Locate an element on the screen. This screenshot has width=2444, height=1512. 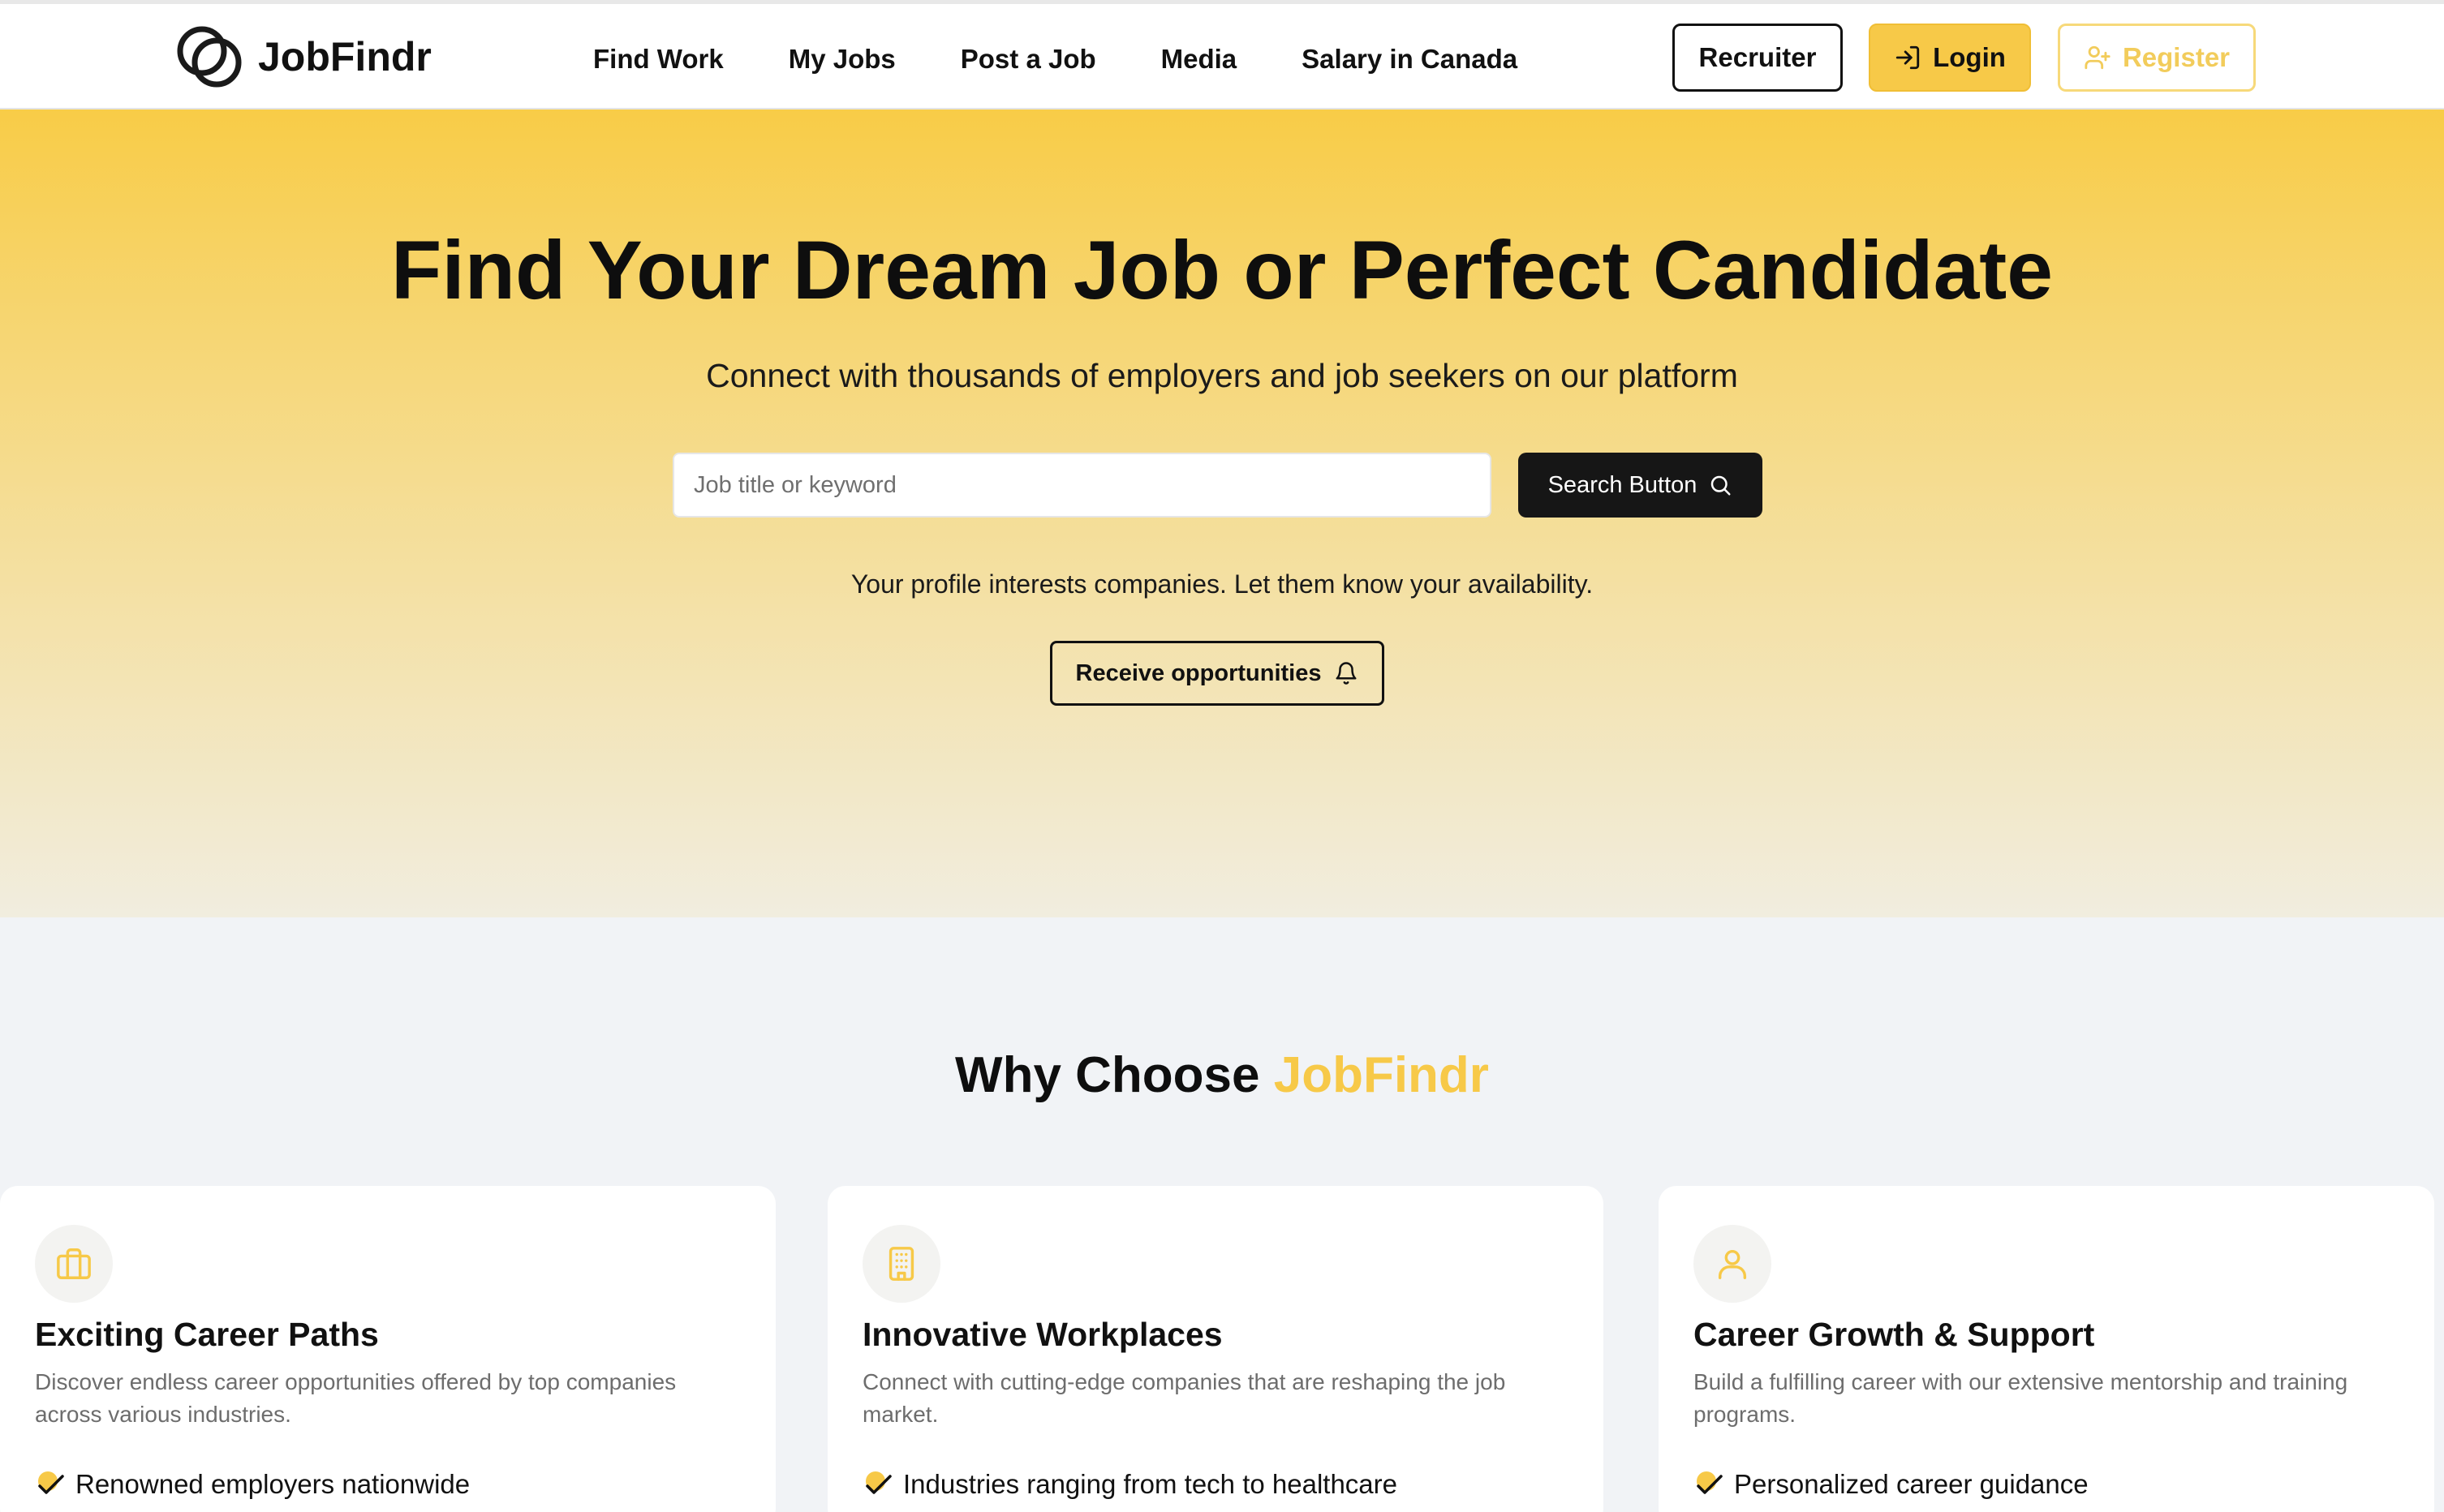
card-point-text: Renowned employers nationwide is located at coordinates (273, 1484).